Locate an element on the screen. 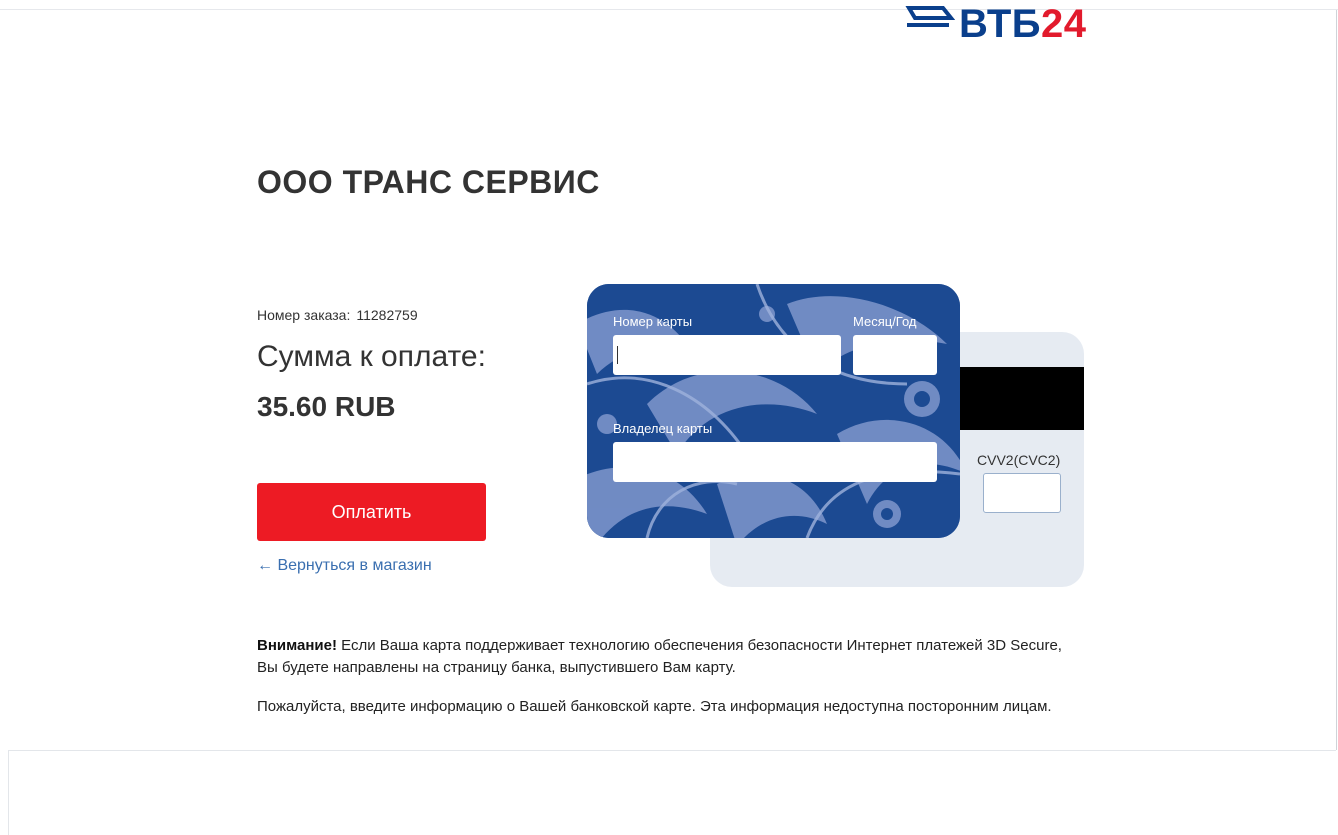 The width and height of the screenshot is (1338, 835). merchant-name: ООО ТРАНС СЕРВИС is located at coordinates (428, 182).